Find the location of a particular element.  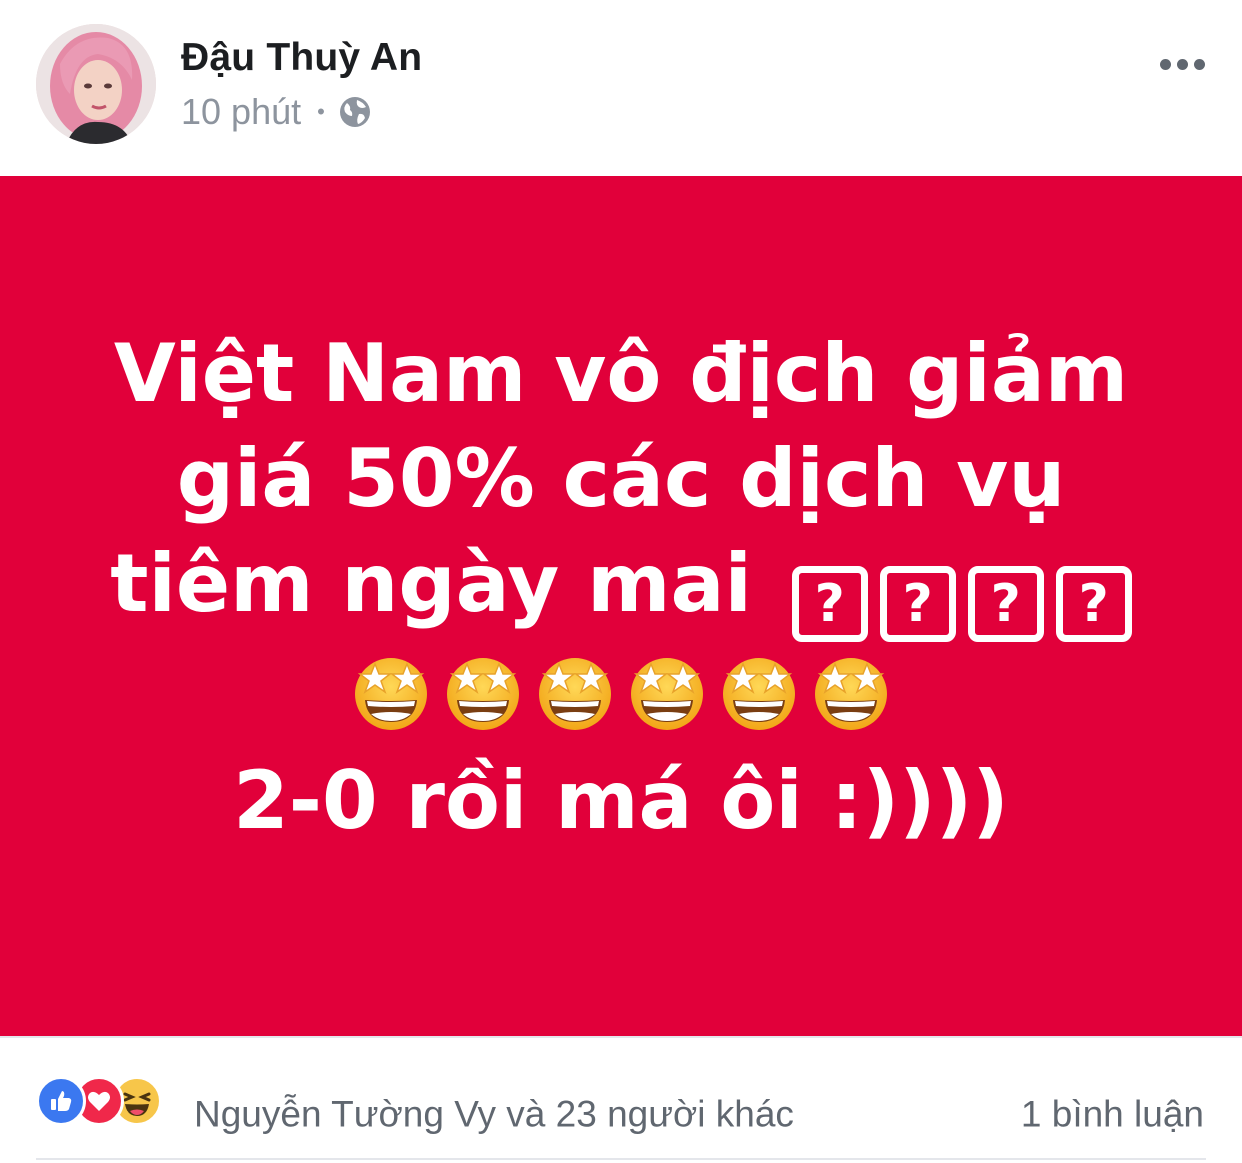

avatar-image is located at coordinates (96, 84).